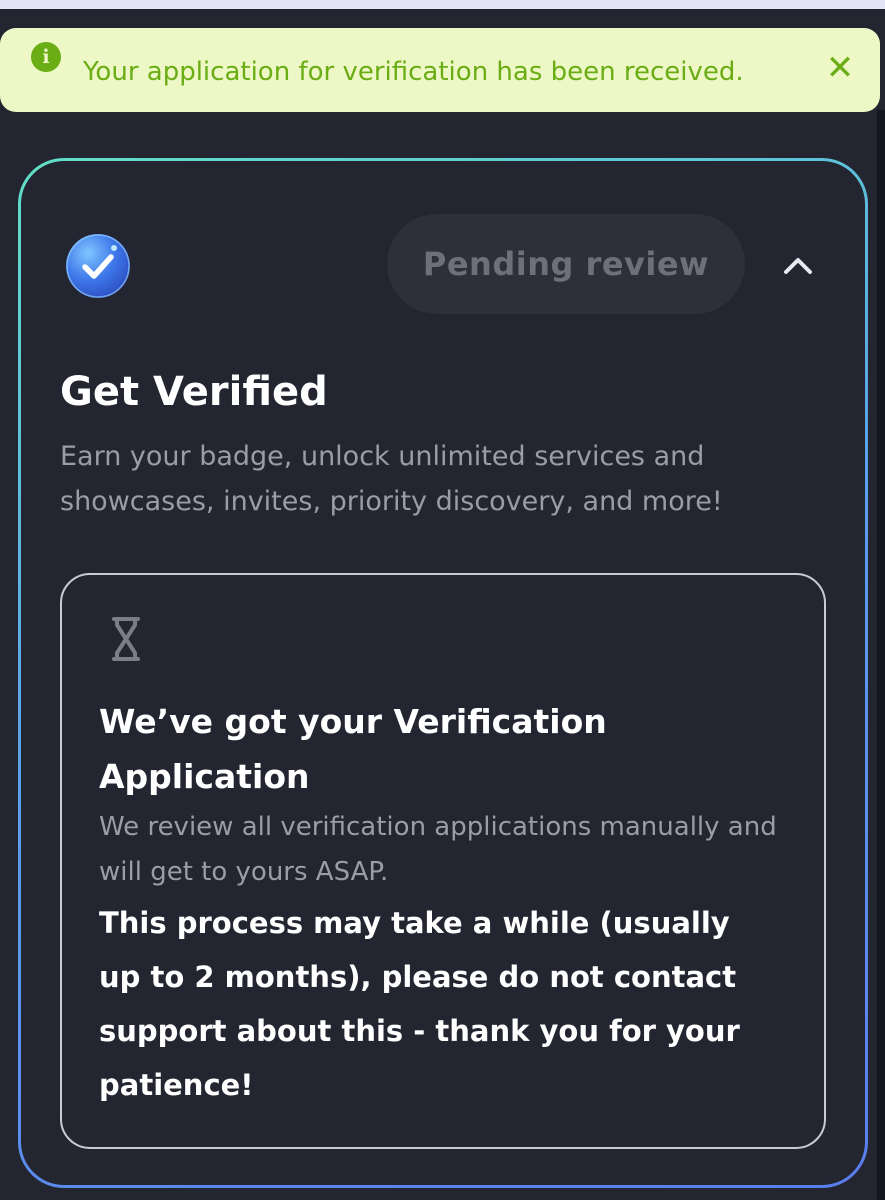 The image size is (885, 1200). I want to click on top-strip, so click(442, 4).